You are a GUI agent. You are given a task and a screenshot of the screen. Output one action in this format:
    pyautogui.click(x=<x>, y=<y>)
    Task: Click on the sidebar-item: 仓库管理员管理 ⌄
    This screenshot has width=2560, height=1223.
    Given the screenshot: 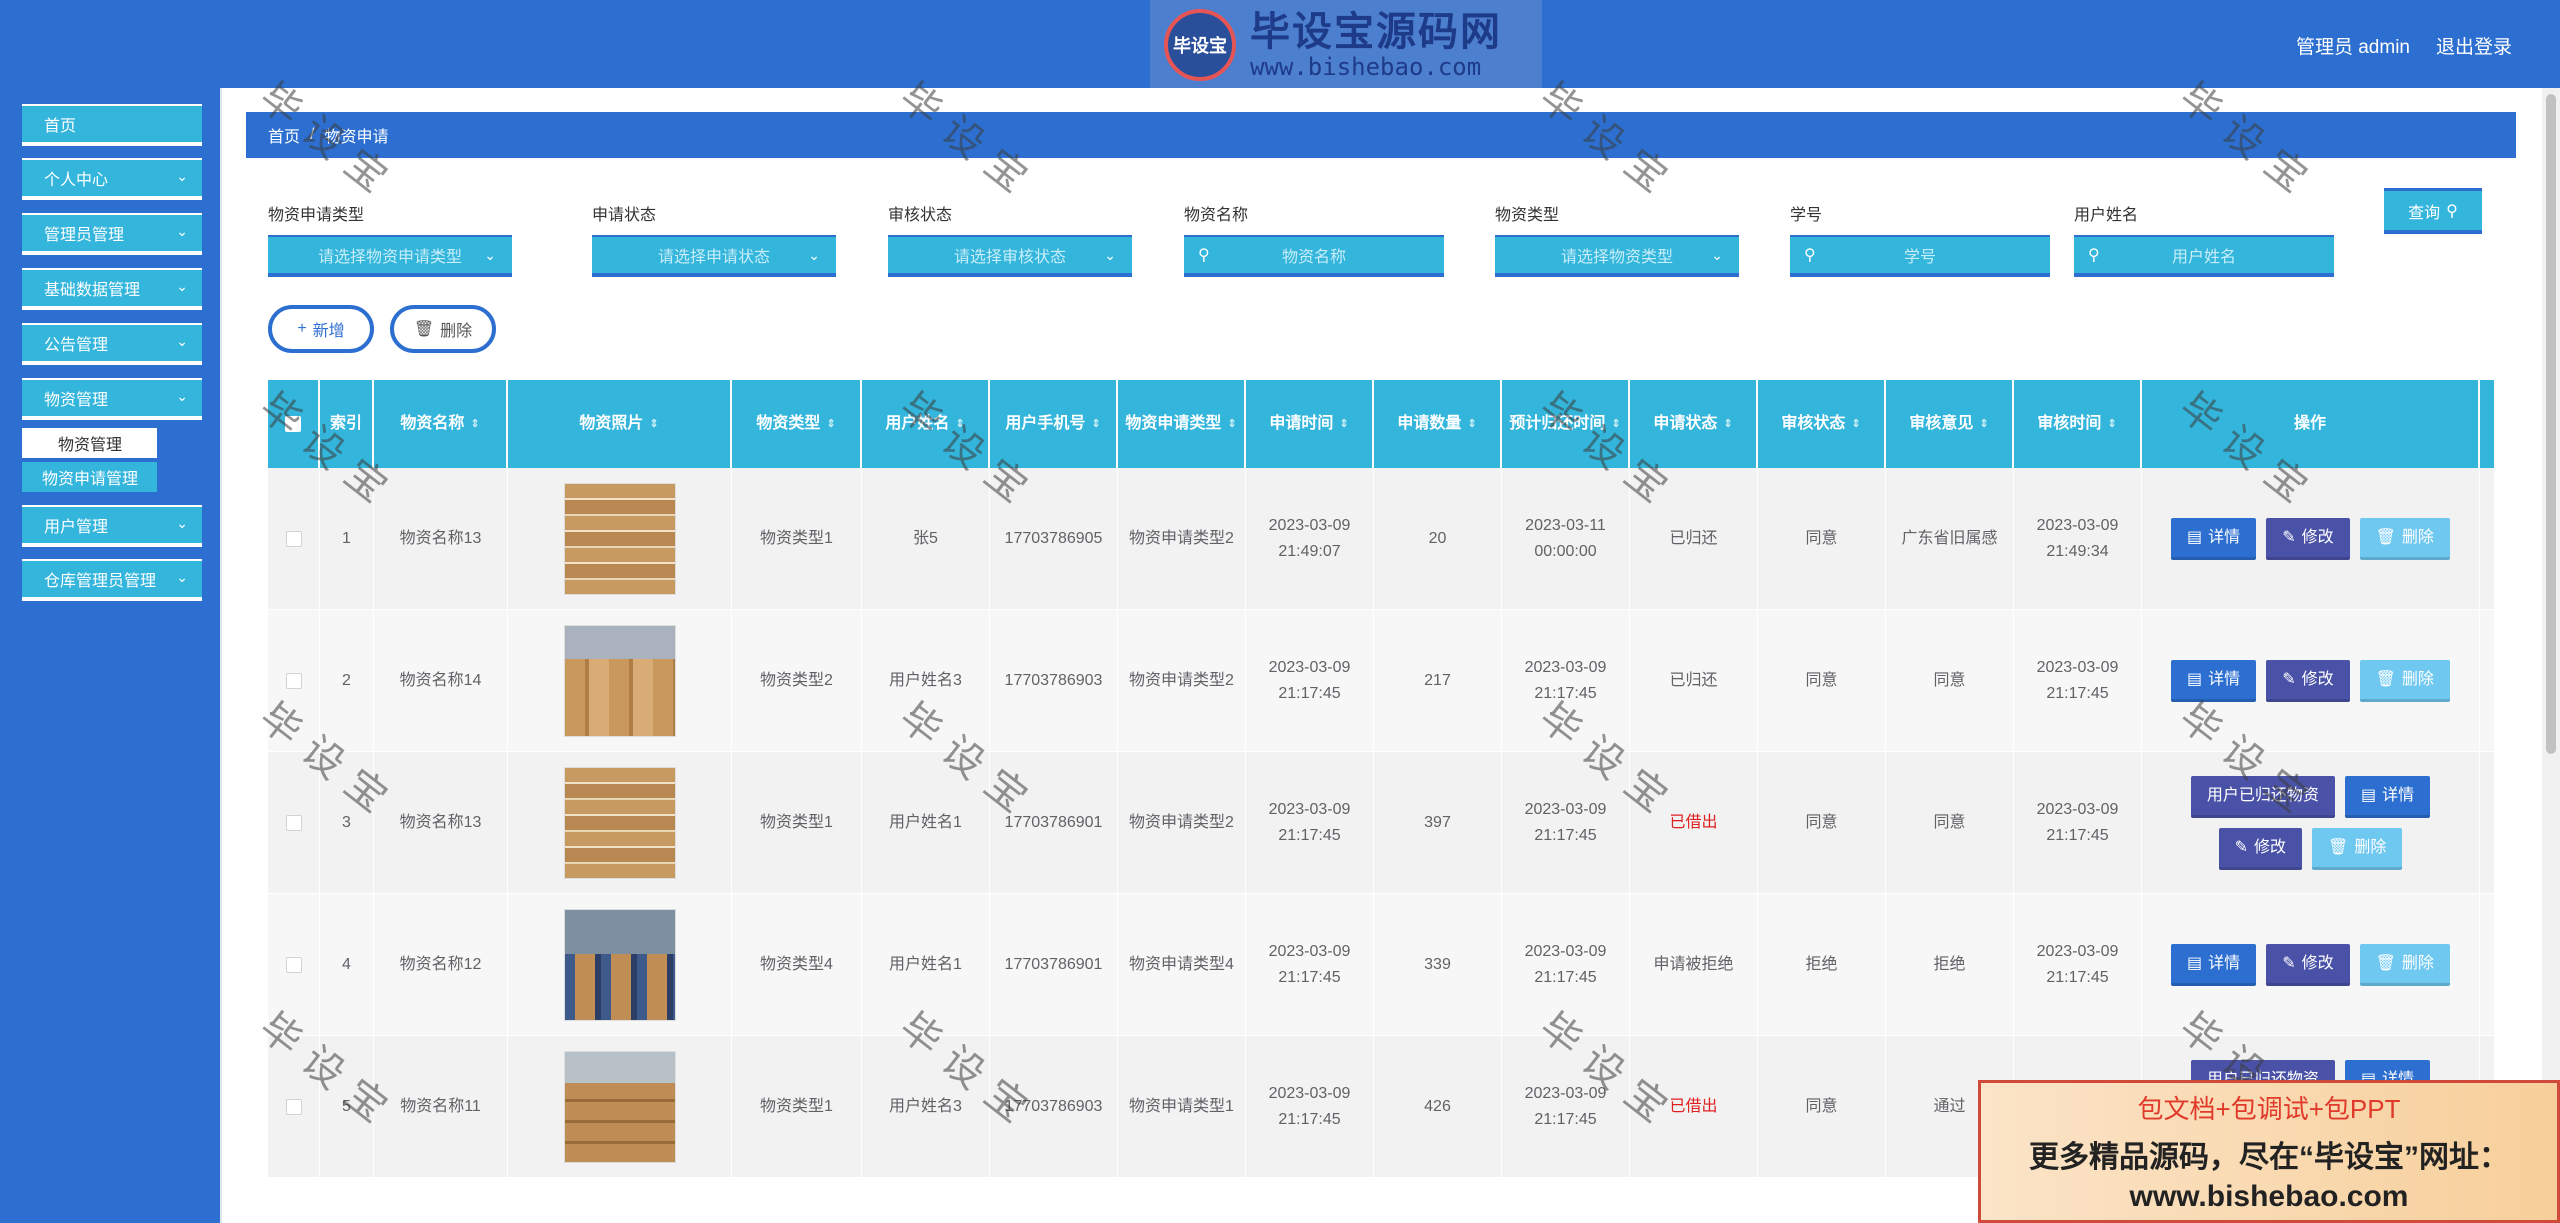 What is the action you would take?
    pyautogui.click(x=112, y=580)
    